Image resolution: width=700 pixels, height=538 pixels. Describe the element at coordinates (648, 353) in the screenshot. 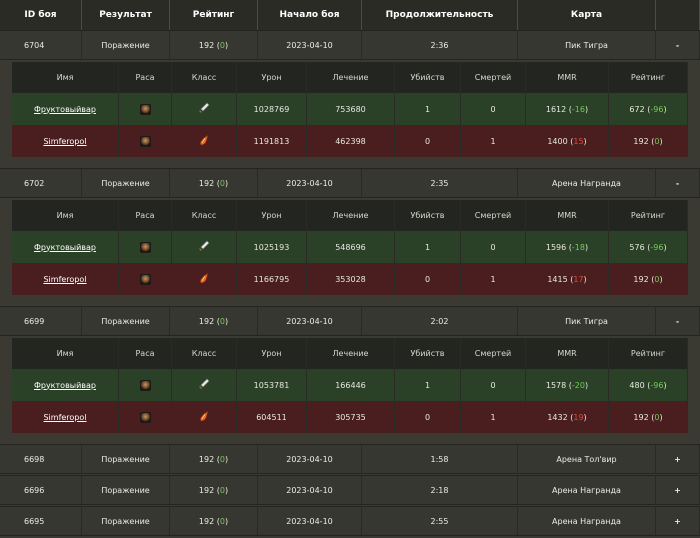

I see `details-header-rating: Рейтинг` at that location.